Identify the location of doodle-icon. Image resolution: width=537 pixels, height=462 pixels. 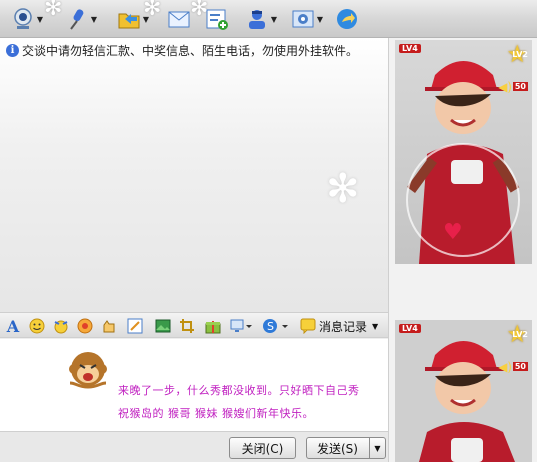
(135, 326).